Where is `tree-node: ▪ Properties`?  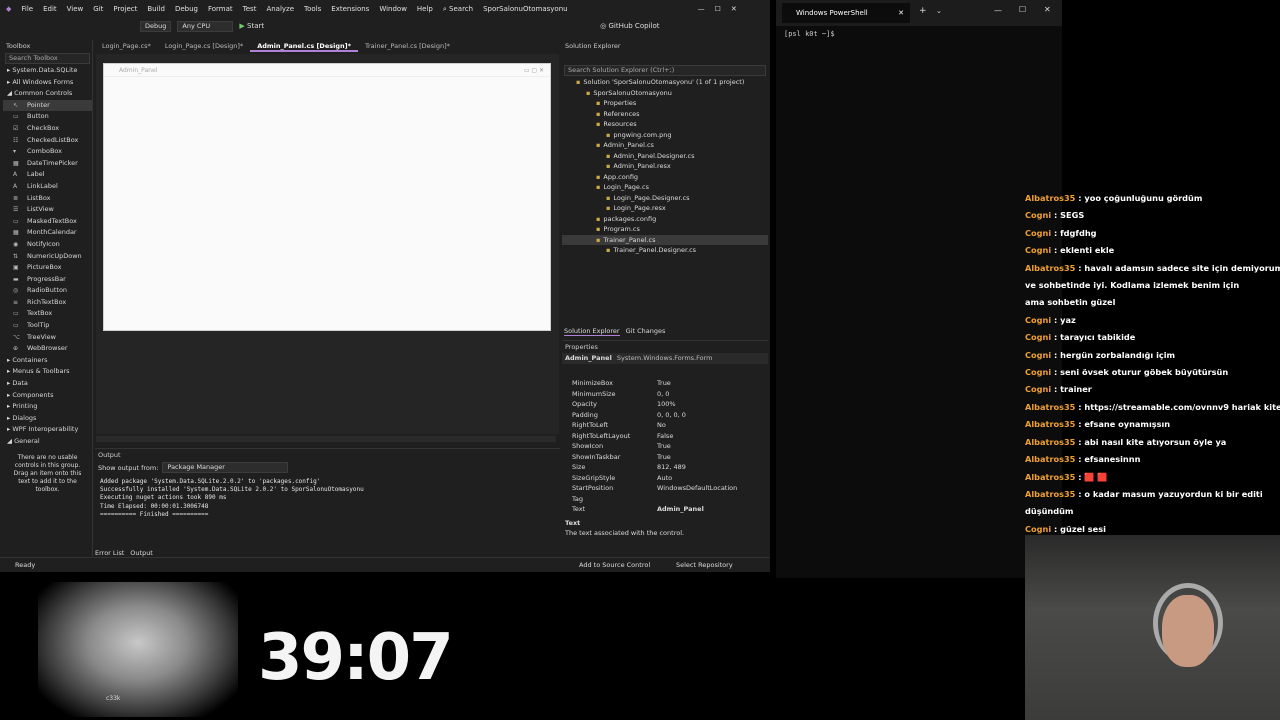
tree-node: ▪ Properties is located at coordinates (665, 103).